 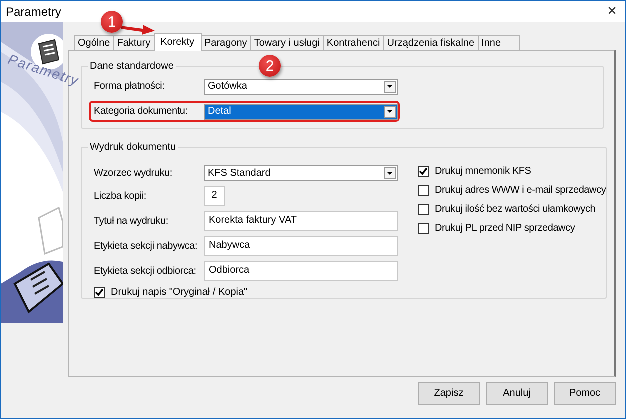 What do you see at coordinates (146, 271) in the screenshot?
I see `field-label: Etykieta sekcji odbiorca:` at bounding box center [146, 271].